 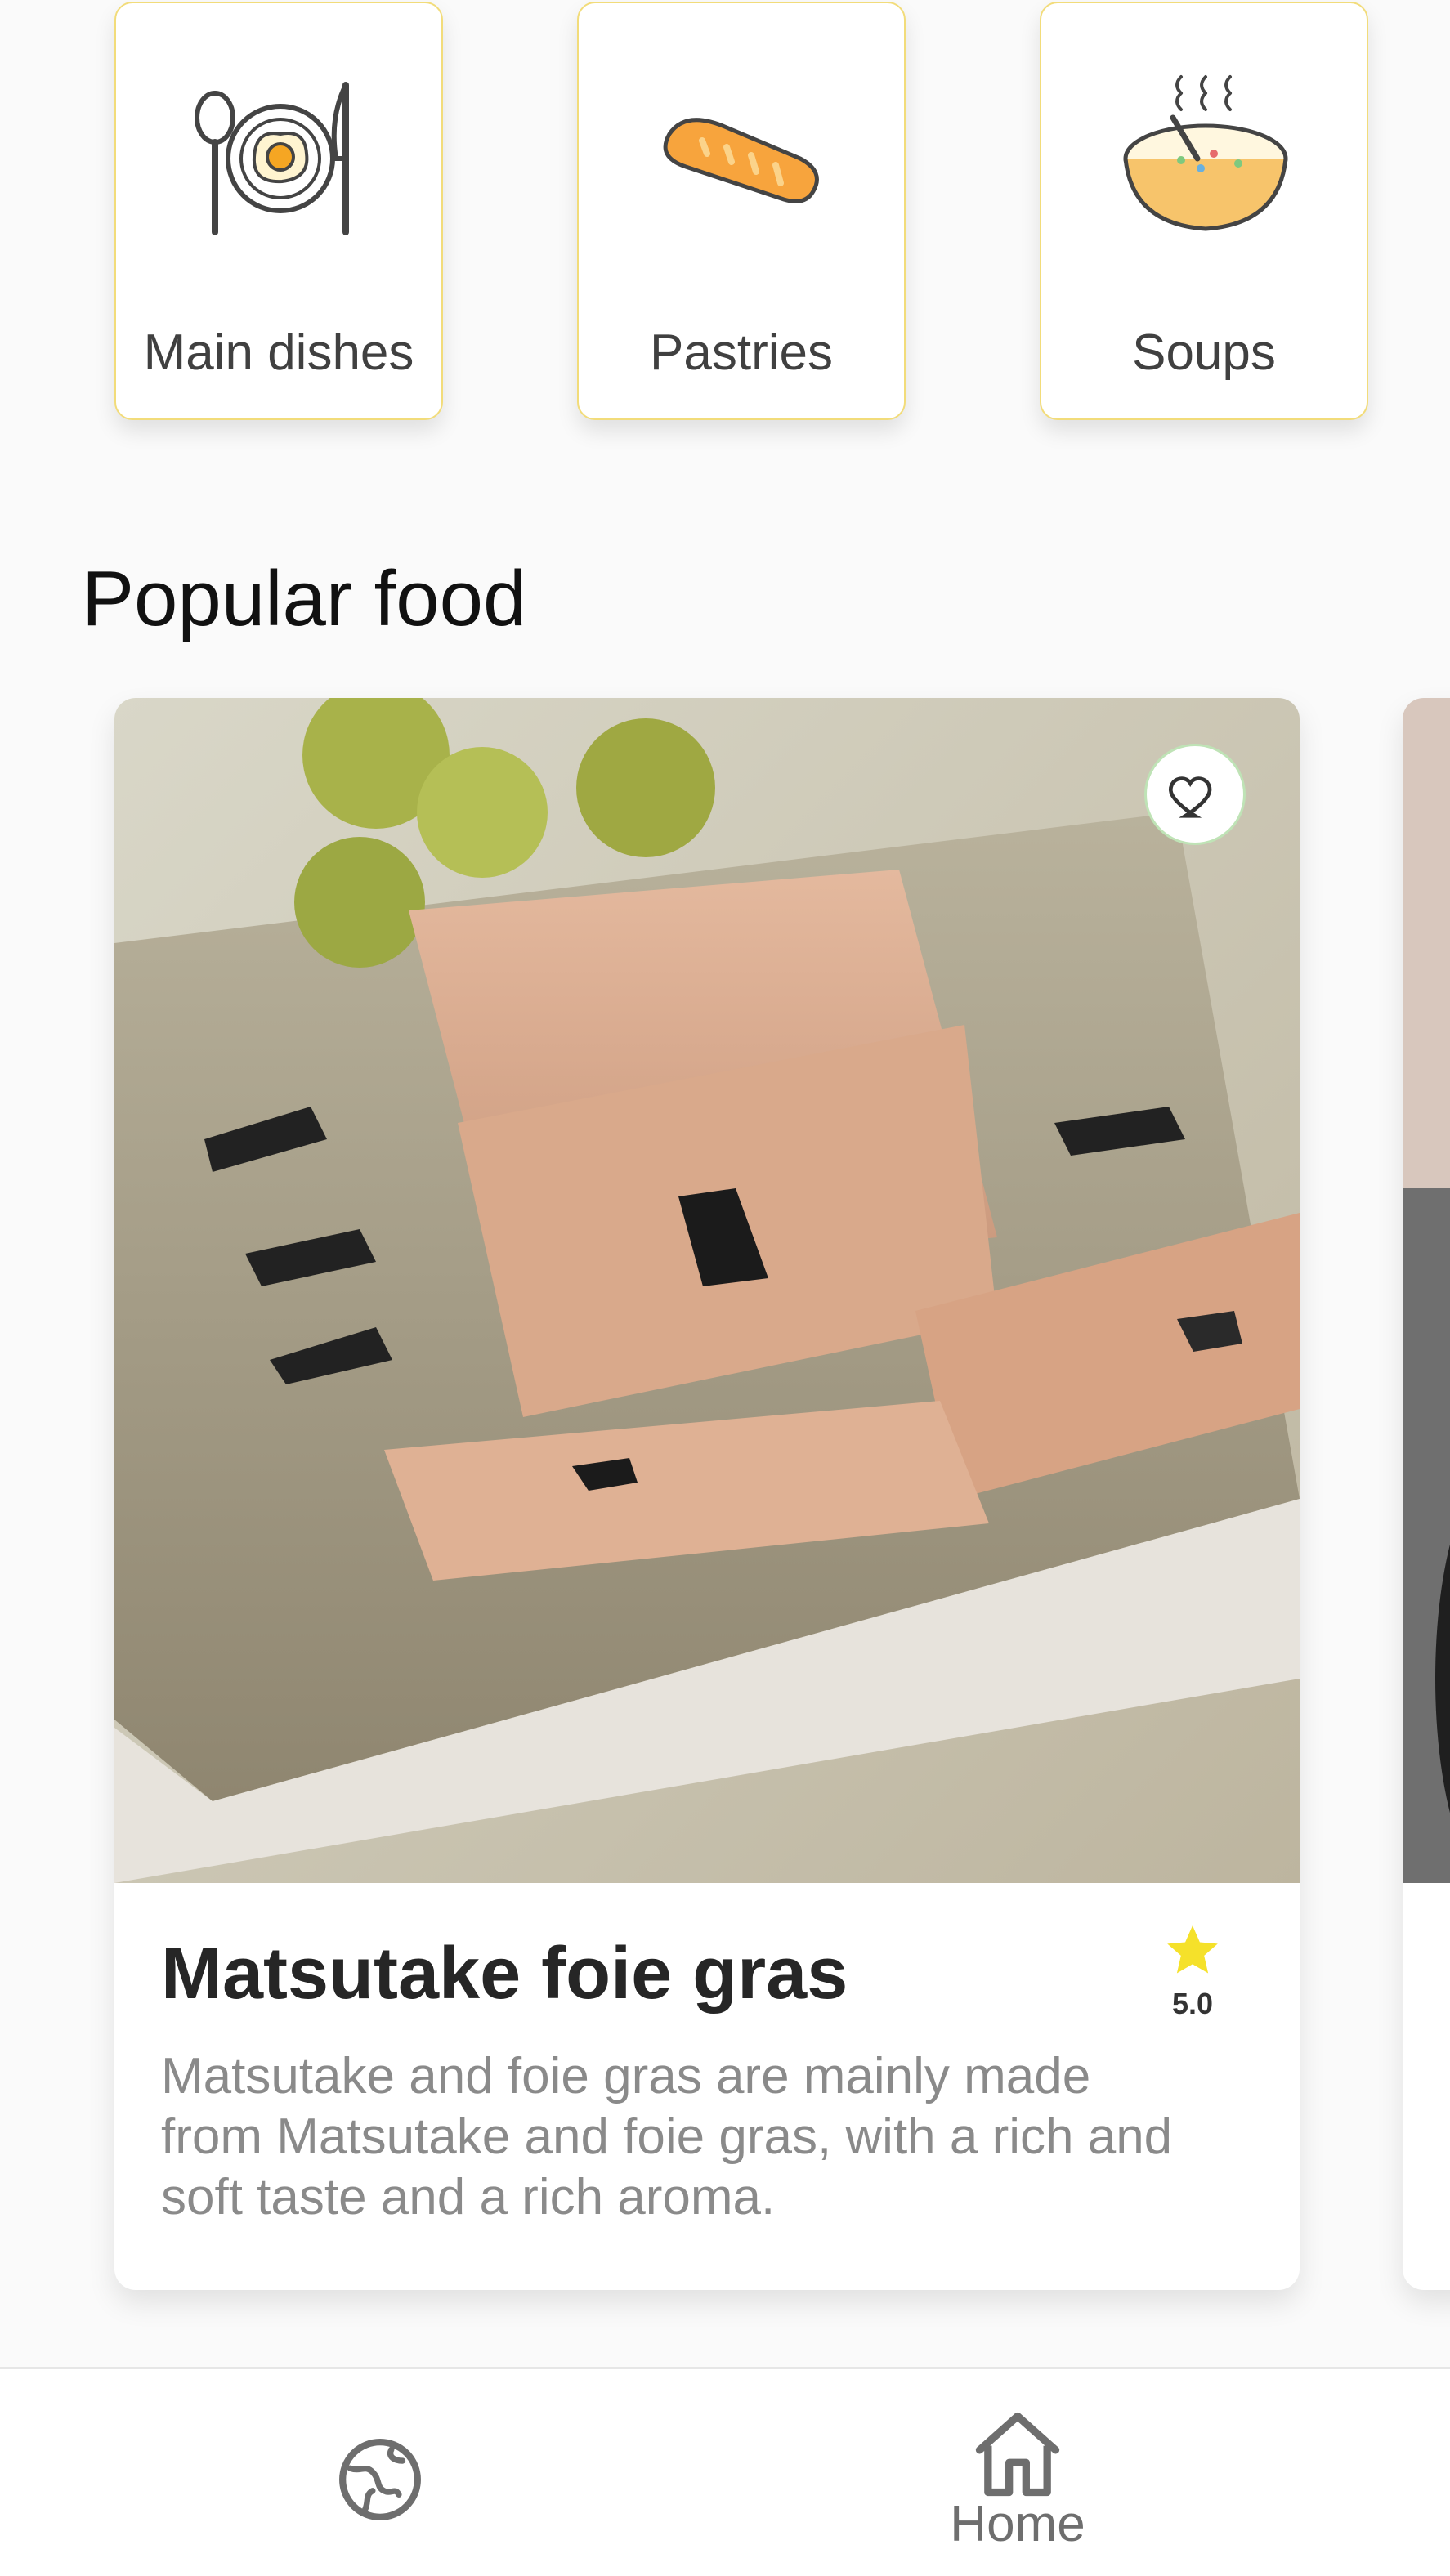 What do you see at coordinates (1018, 2454) in the screenshot?
I see `home-icon` at bounding box center [1018, 2454].